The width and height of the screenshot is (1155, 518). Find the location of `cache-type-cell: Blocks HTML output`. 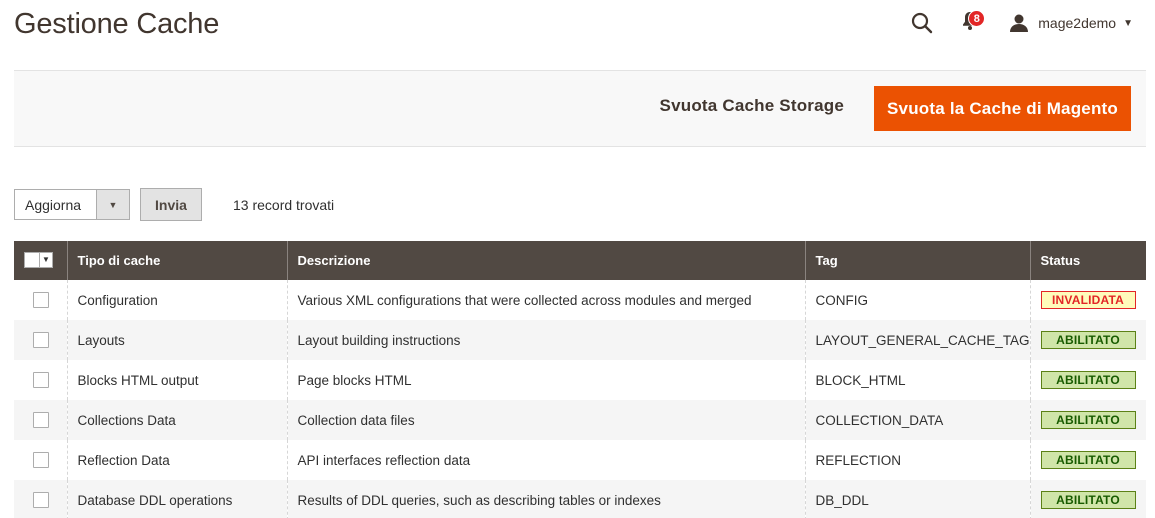

cache-type-cell: Blocks HTML output is located at coordinates (176, 380).